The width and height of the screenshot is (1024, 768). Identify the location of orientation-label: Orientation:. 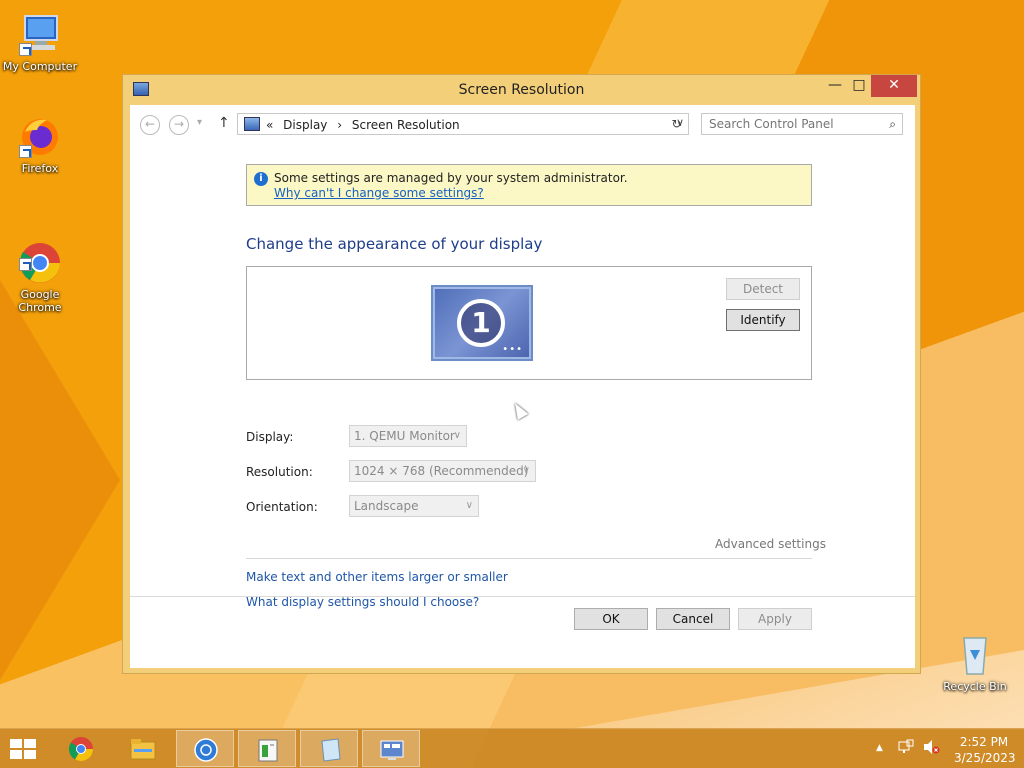
(282, 507).